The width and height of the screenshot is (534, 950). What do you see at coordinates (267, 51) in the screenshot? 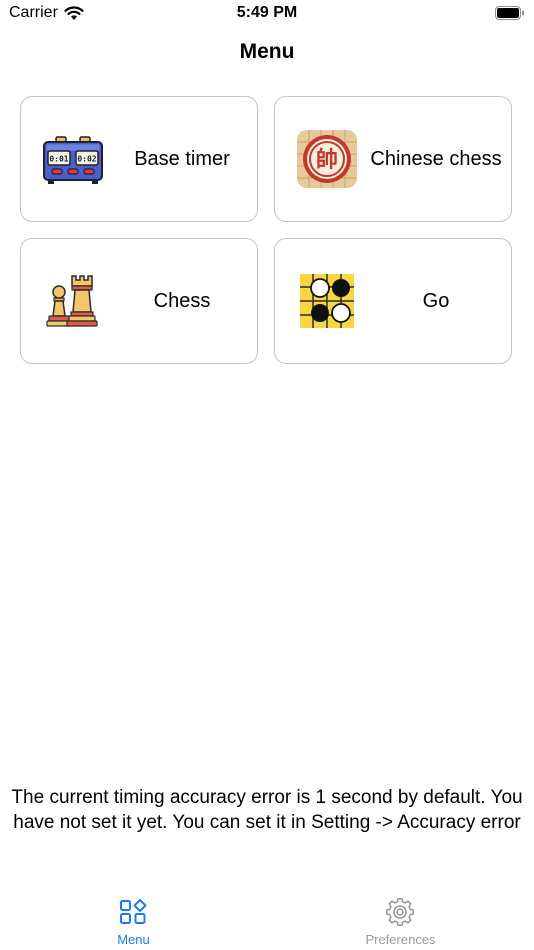
I see `page-title: Menu` at bounding box center [267, 51].